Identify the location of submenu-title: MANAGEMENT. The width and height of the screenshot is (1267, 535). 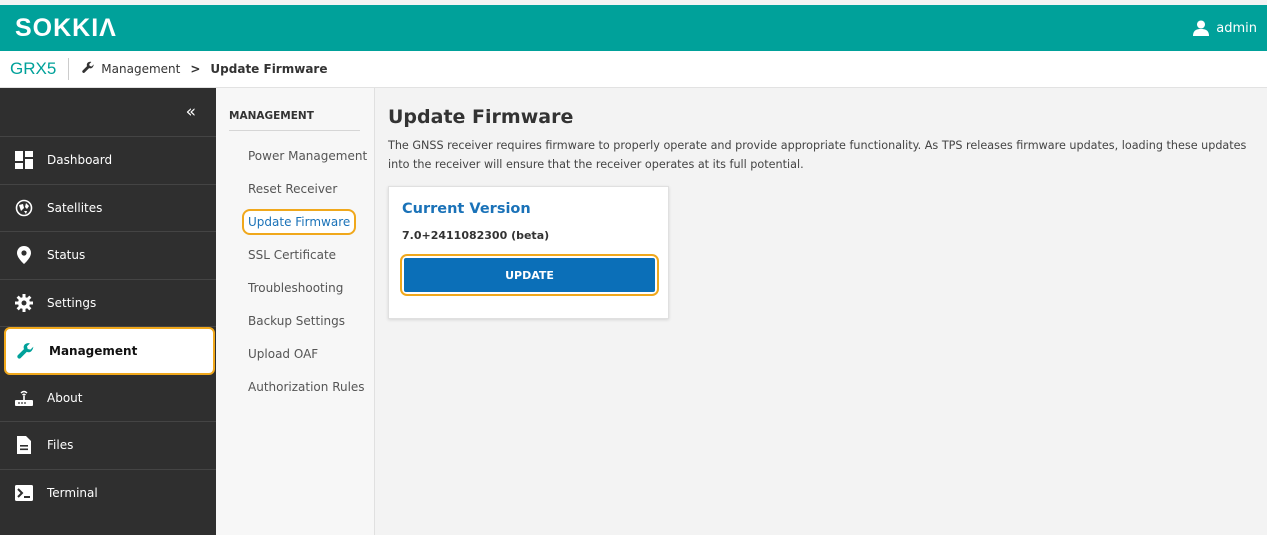
(294, 120).